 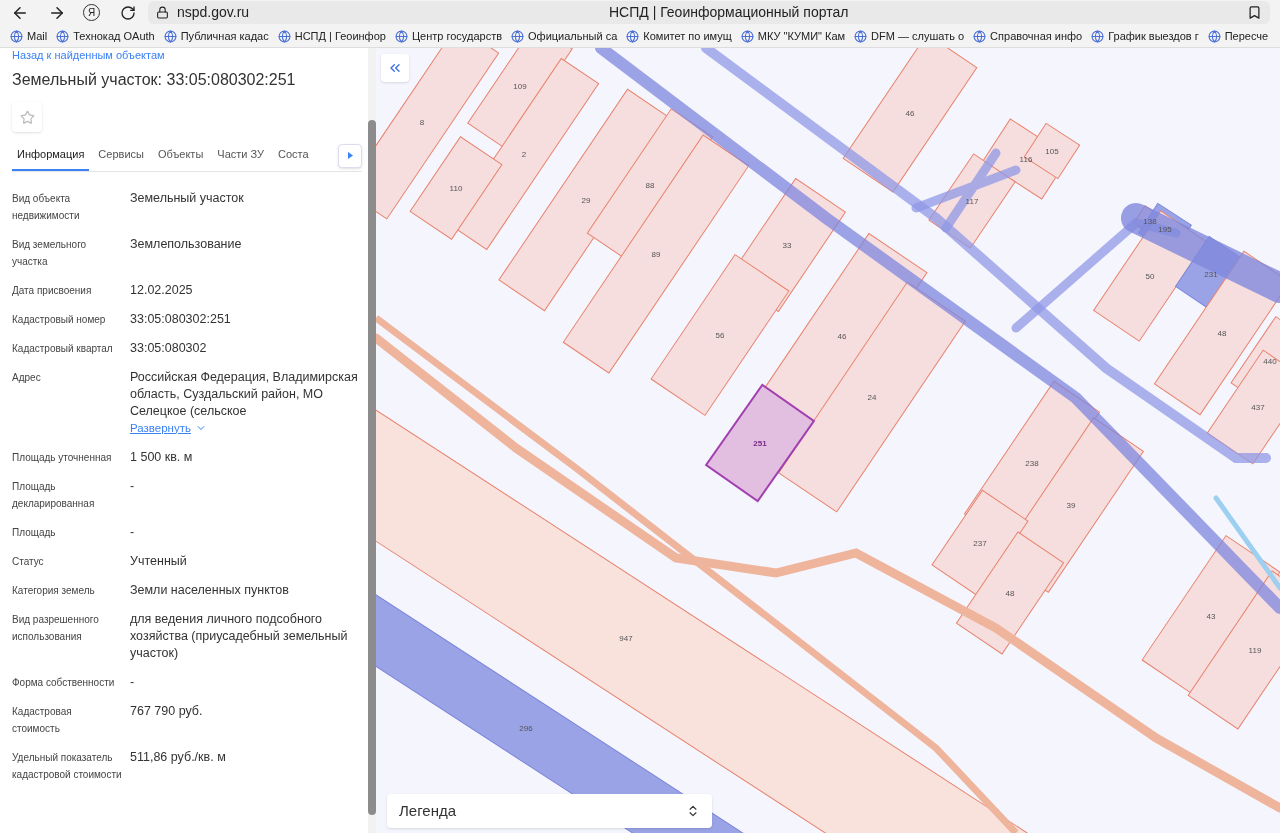 What do you see at coordinates (520, 86) in the screenshot?
I see `parcel-number: 109` at bounding box center [520, 86].